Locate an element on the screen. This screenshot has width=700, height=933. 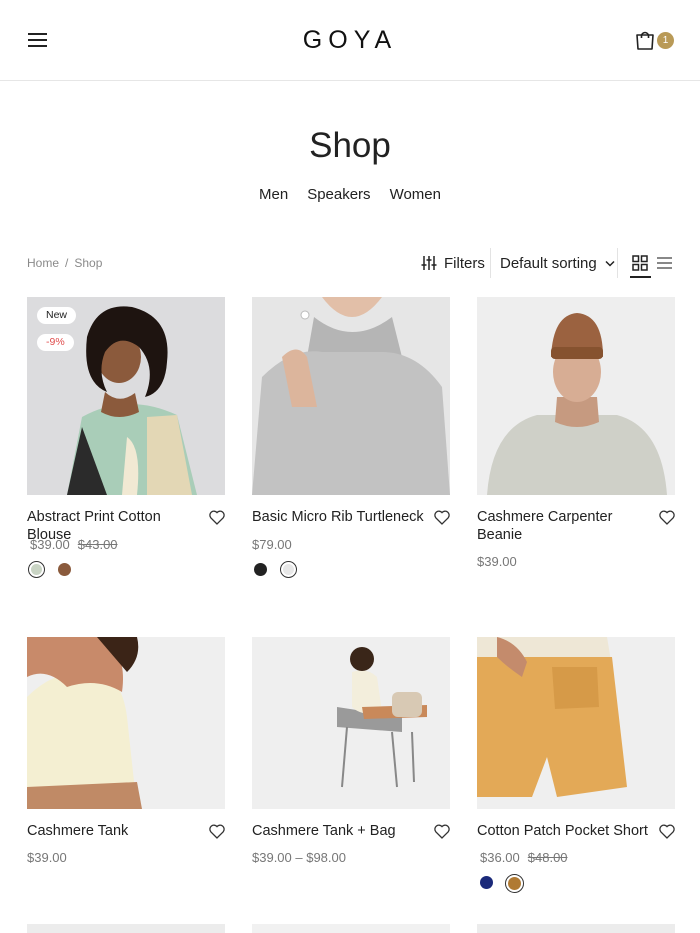
category-link-men: Men is located at coordinates (273, 194).